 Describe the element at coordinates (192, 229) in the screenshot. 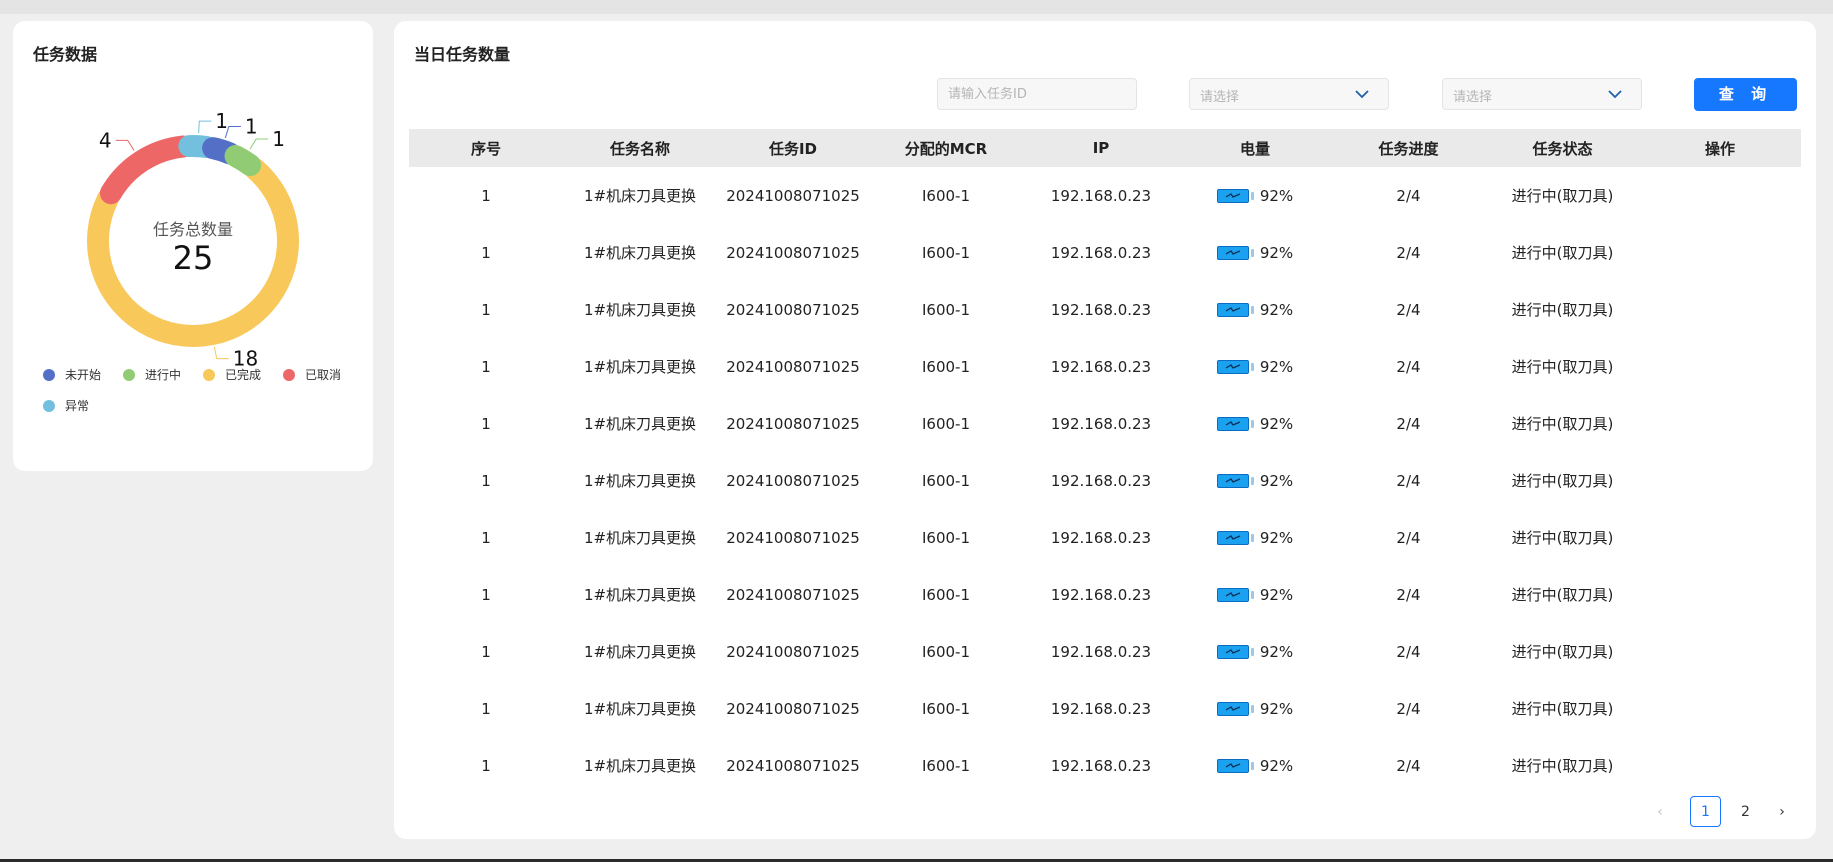

I see `donut-center-label: 任务总数量` at that location.